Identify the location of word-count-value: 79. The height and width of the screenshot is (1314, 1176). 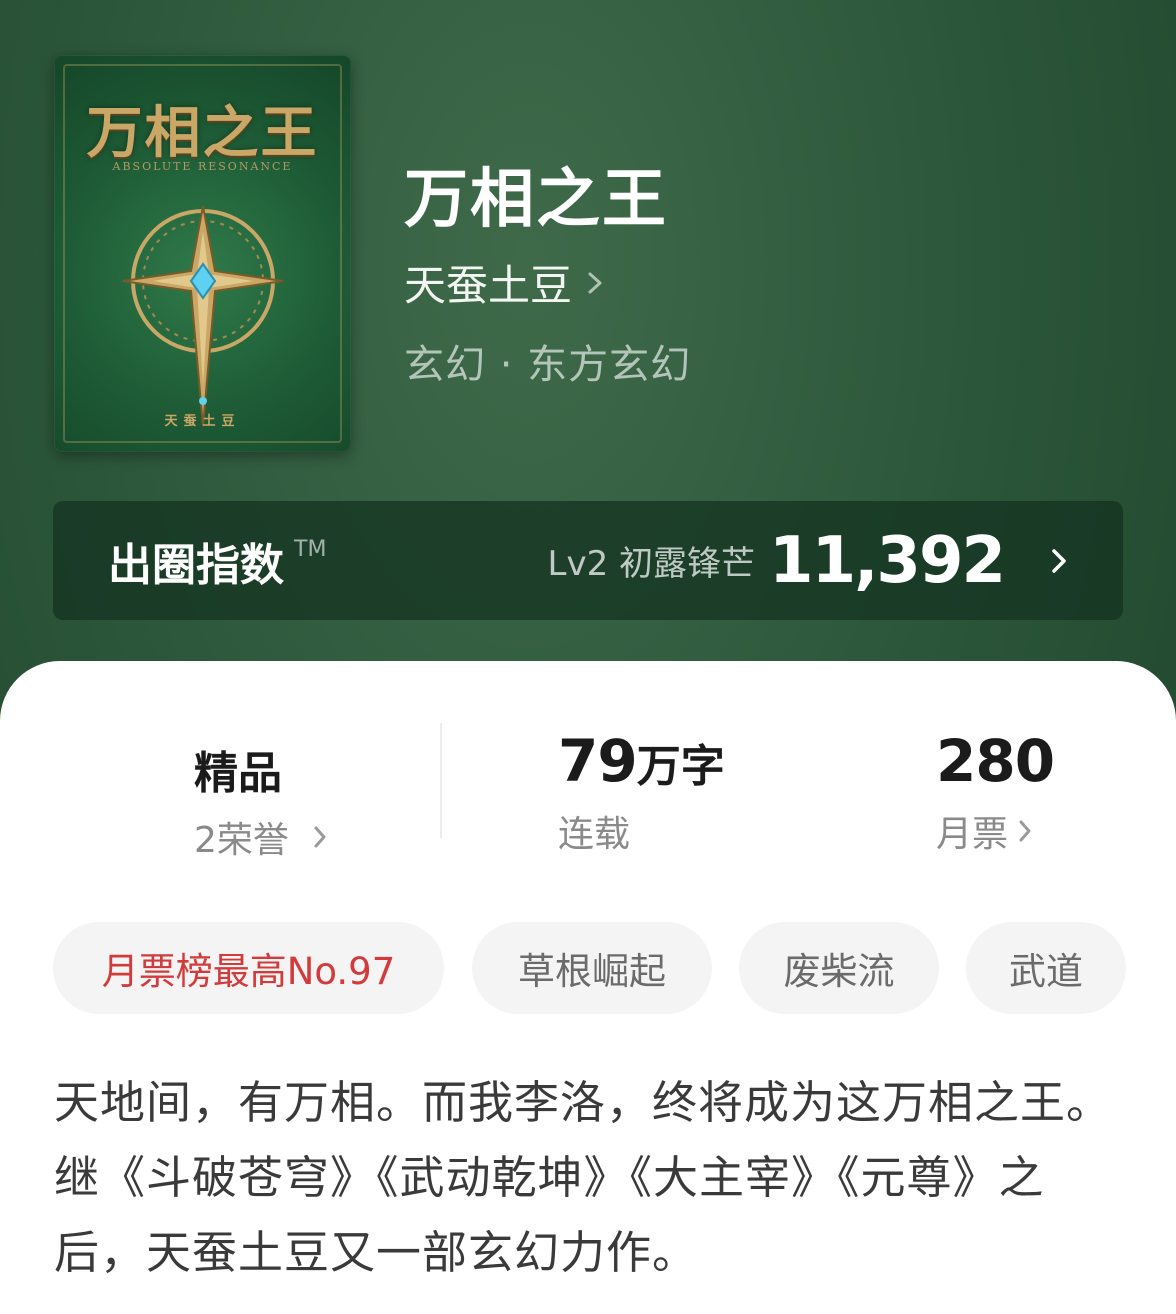
(598, 761).